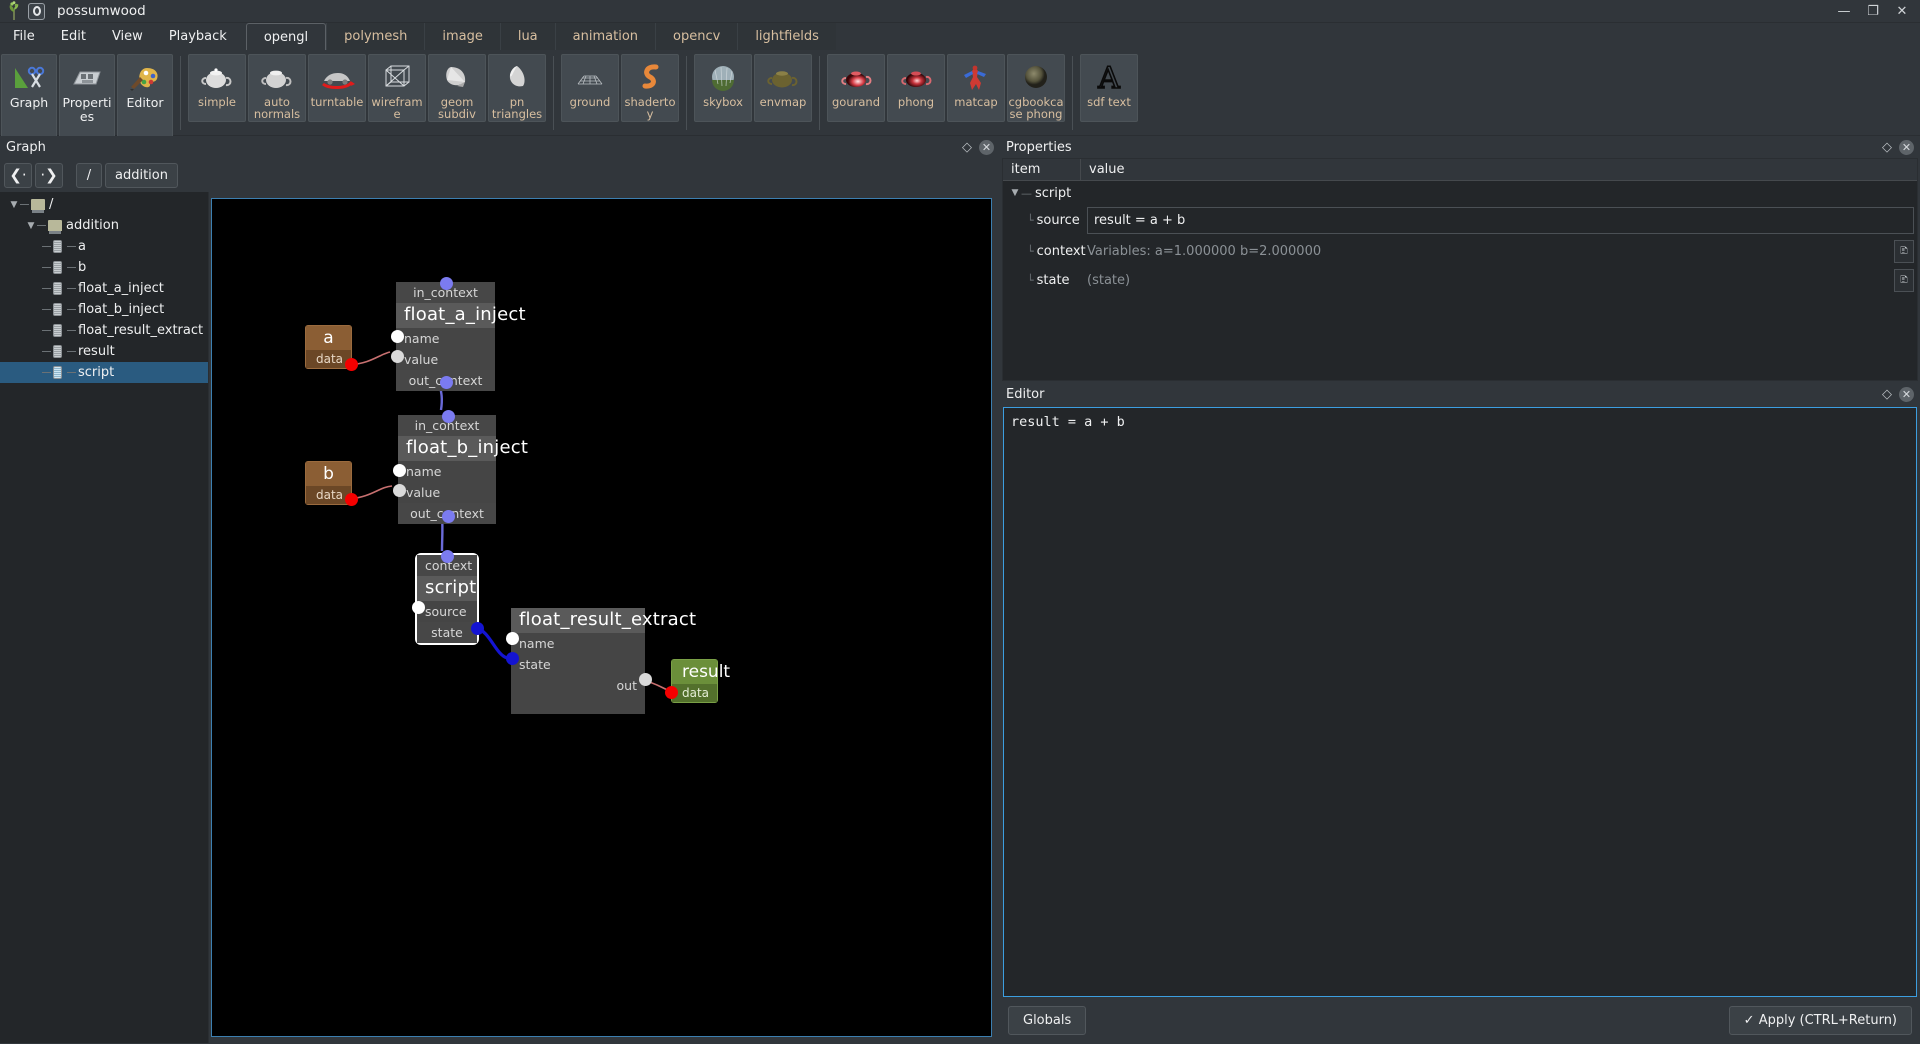 This screenshot has width=1920, height=1044. What do you see at coordinates (49, 175) in the screenshot?
I see `graph-forward-button: ·❯` at bounding box center [49, 175].